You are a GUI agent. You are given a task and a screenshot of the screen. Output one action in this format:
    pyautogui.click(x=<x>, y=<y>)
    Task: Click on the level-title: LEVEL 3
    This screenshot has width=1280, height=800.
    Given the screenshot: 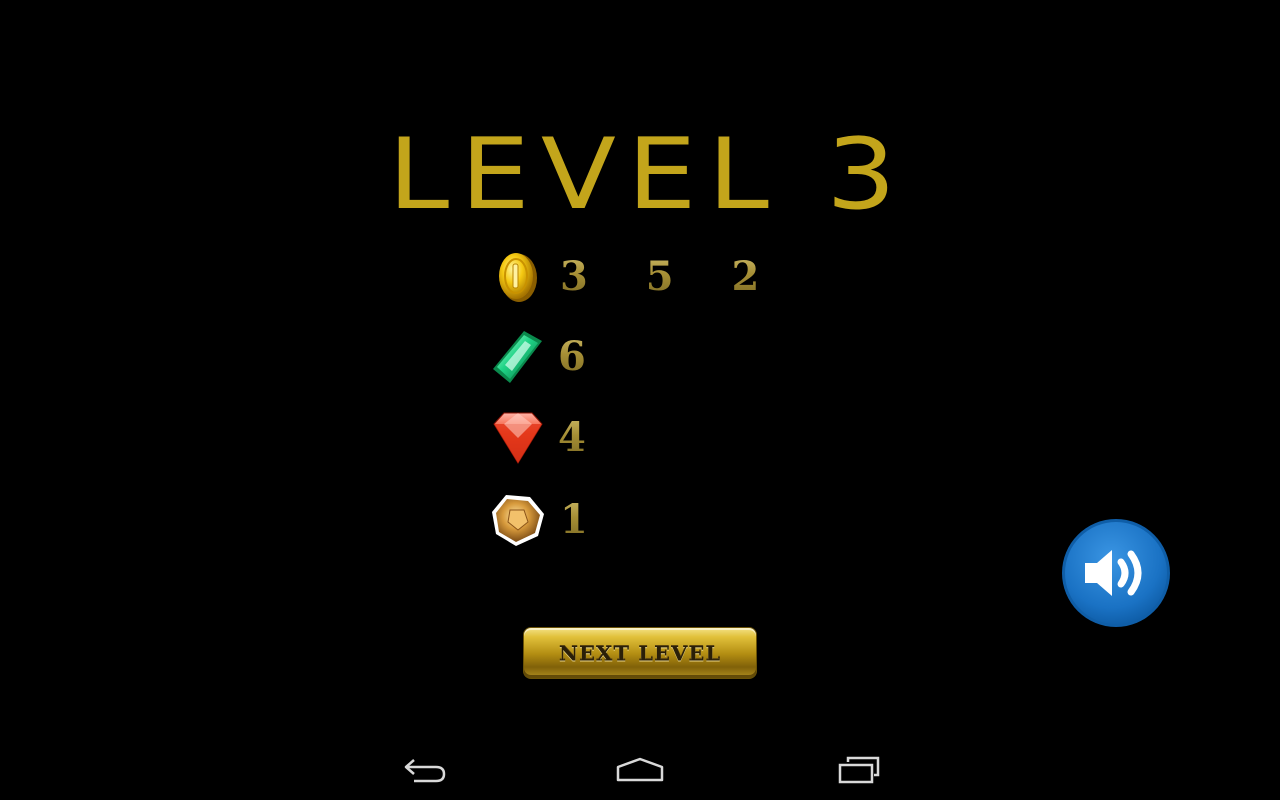 What is the action you would take?
    pyautogui.click(x=648, y=175)
    